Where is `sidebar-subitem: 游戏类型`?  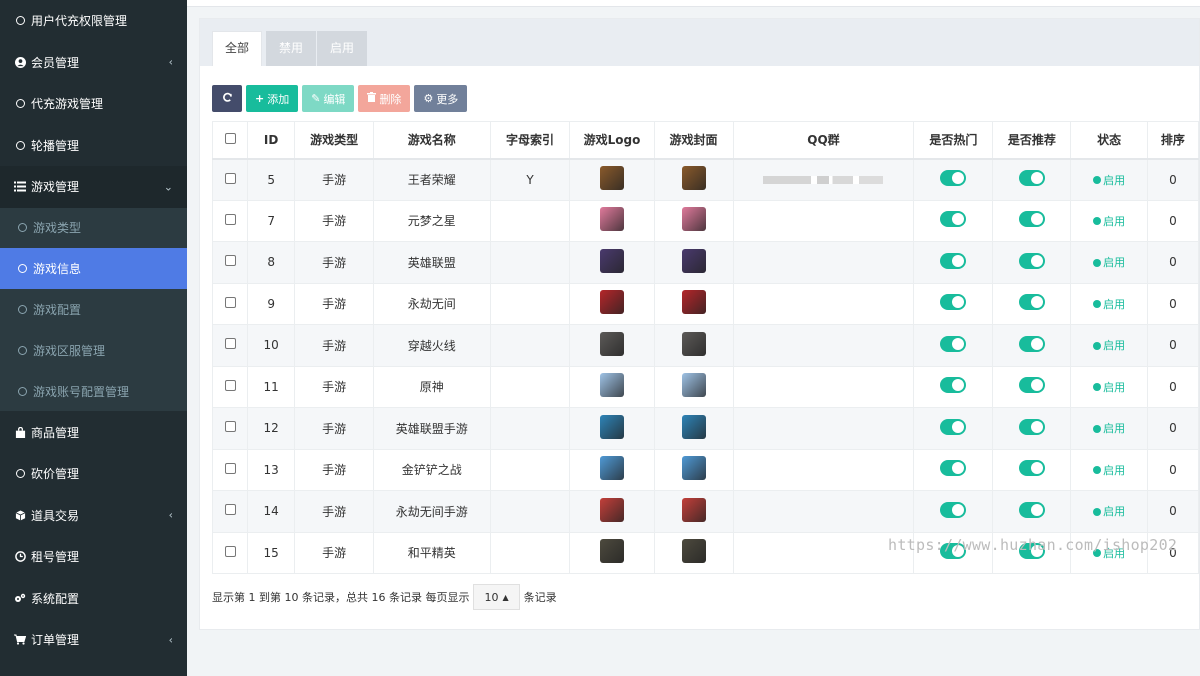 sidebar-subitem: 游戏类型 is located at coordinates (93, 228).